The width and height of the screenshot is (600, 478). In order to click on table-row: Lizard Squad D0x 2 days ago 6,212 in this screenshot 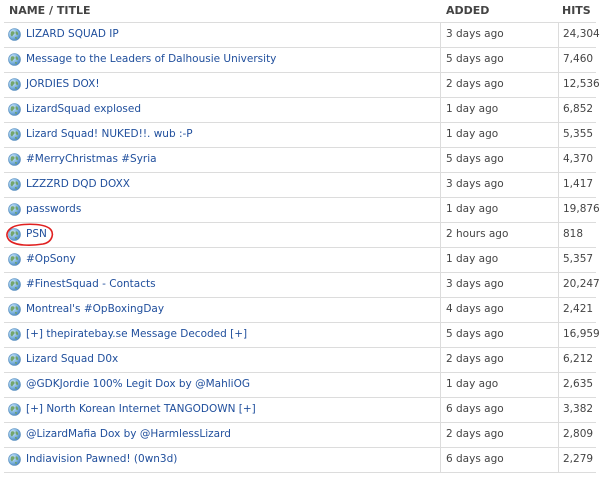, I will do `click(300, 360)`.